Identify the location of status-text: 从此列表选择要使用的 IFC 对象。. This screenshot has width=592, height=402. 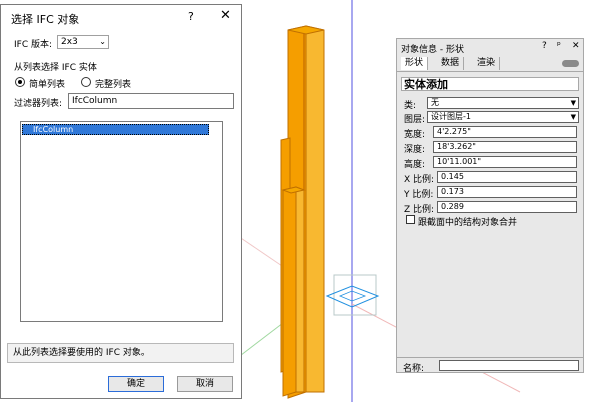
(120, 353).